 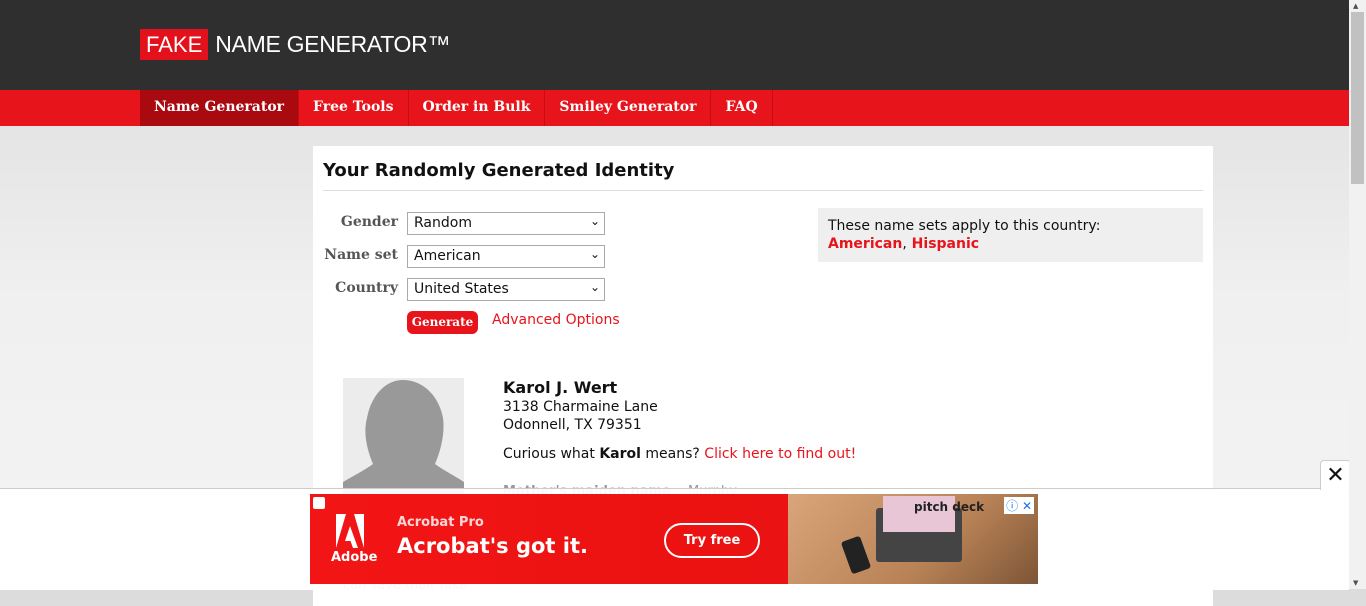 I want to click on nameset-links: American, Hispanic, so click(x=903, y=244).